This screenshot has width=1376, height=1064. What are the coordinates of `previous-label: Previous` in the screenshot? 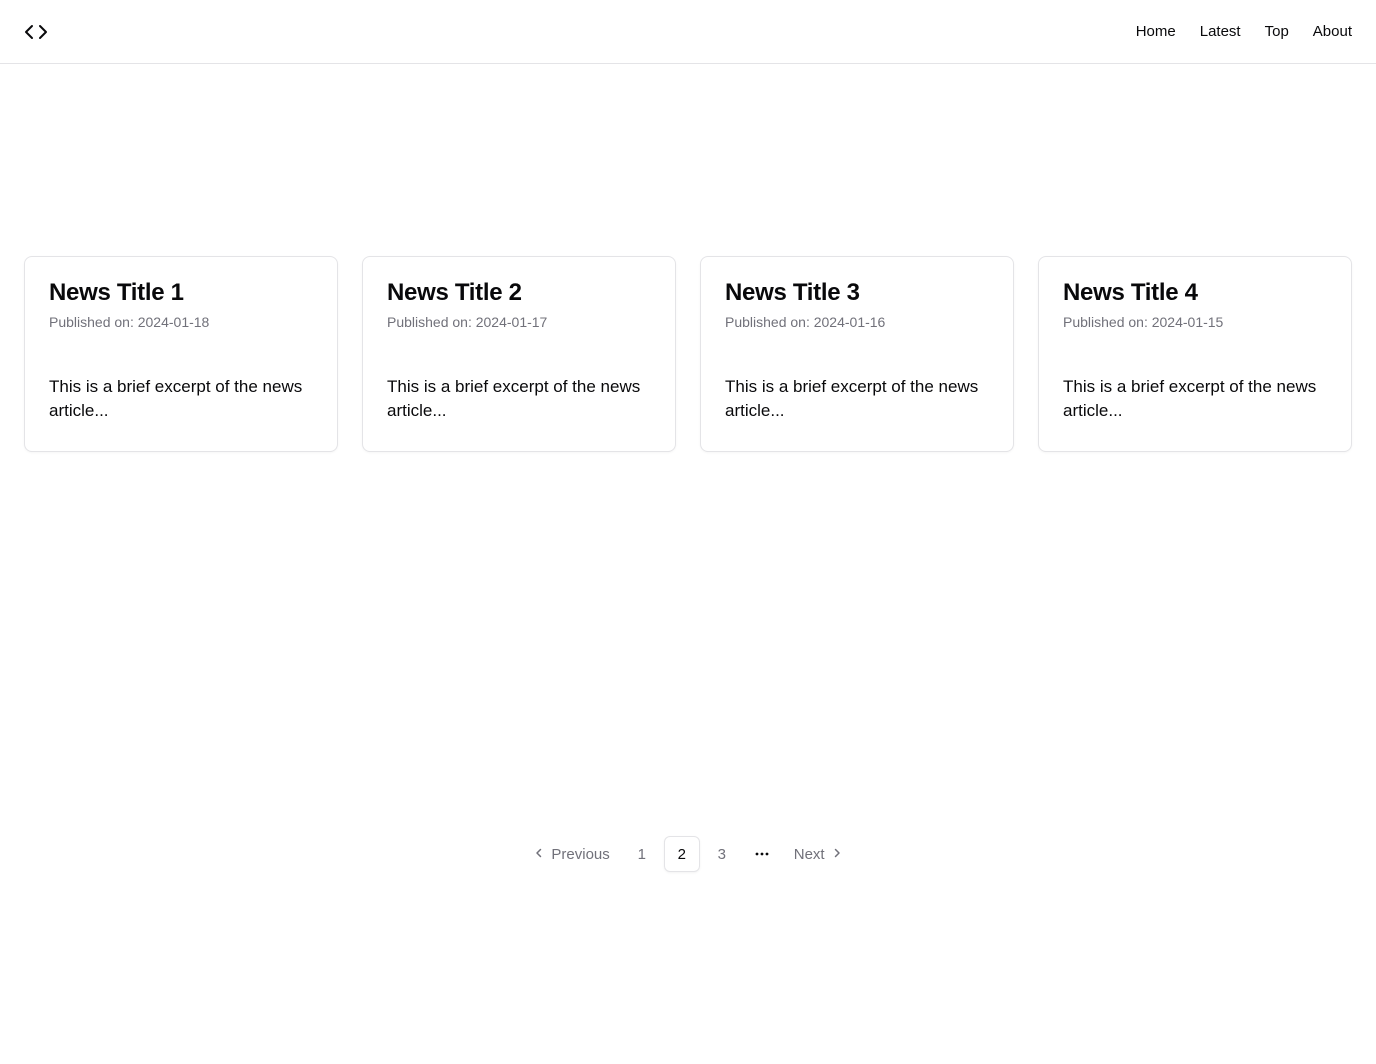 It's located at (580, 854).